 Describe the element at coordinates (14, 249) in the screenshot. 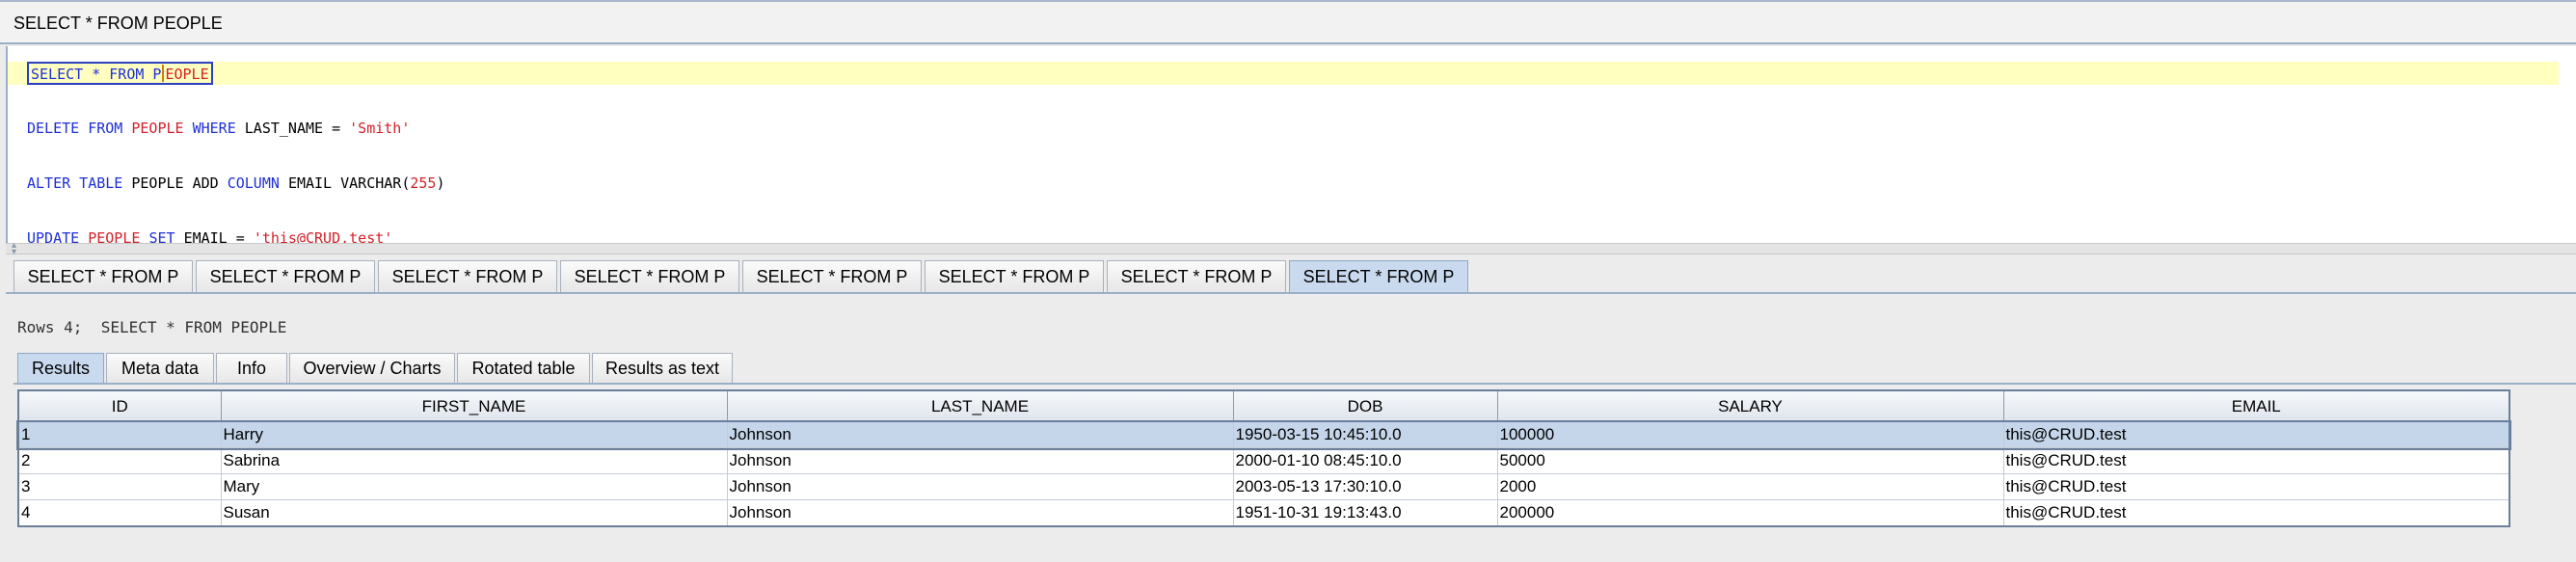

I see `collapse-arrows-icon: ▴ ▾` at that location.